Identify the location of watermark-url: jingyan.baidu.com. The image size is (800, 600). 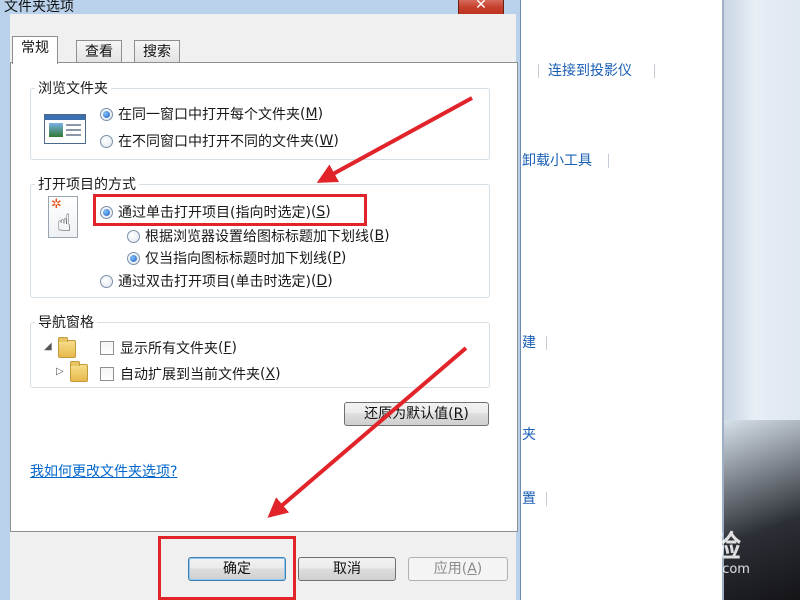
(690, 569).